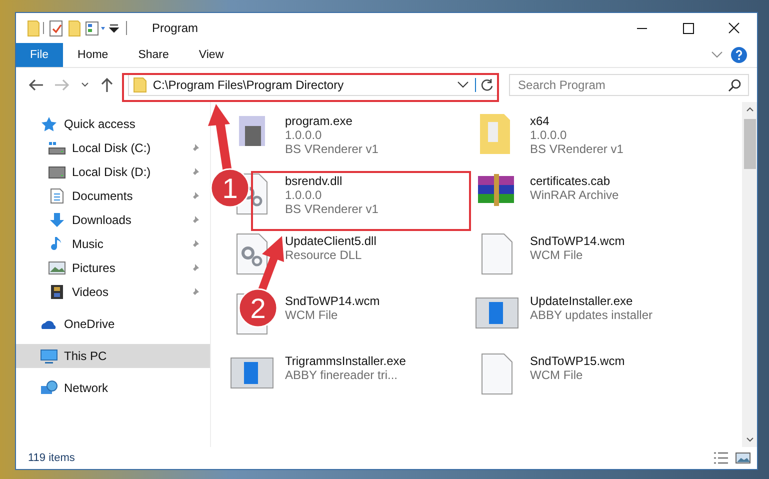 The width and height of the screenshot is (769, 479). I want to click on file-name: SndToWP15.wcm, so click(577, 361).